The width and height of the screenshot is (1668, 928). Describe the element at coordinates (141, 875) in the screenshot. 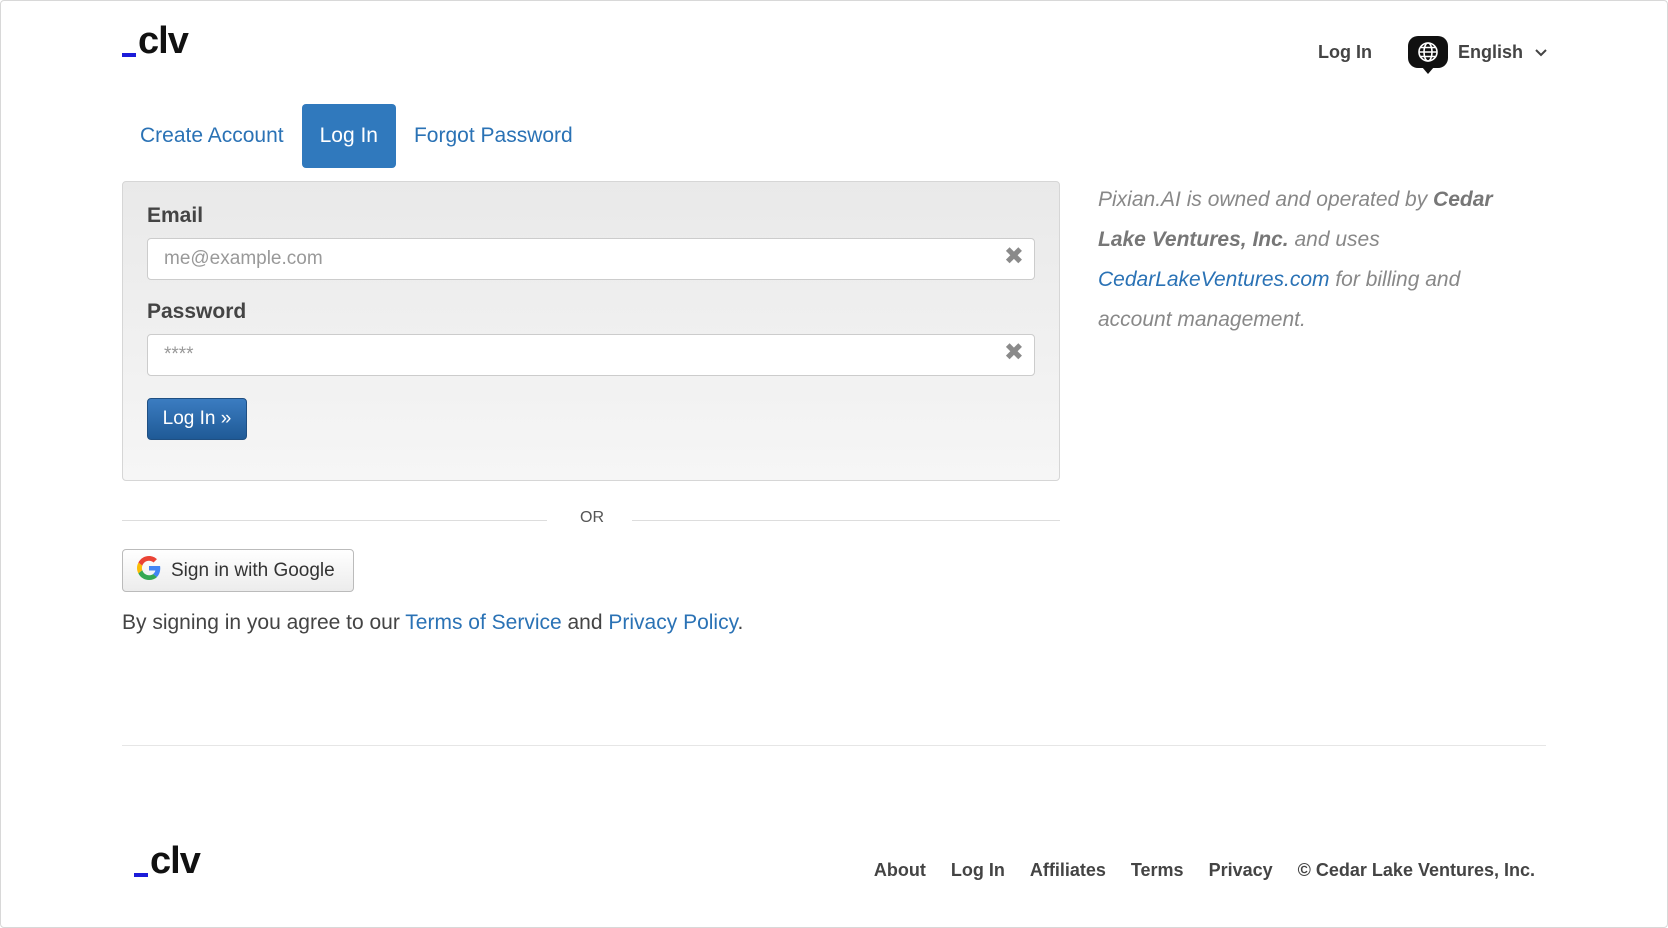

I see `footer-logo-dash` at that location.